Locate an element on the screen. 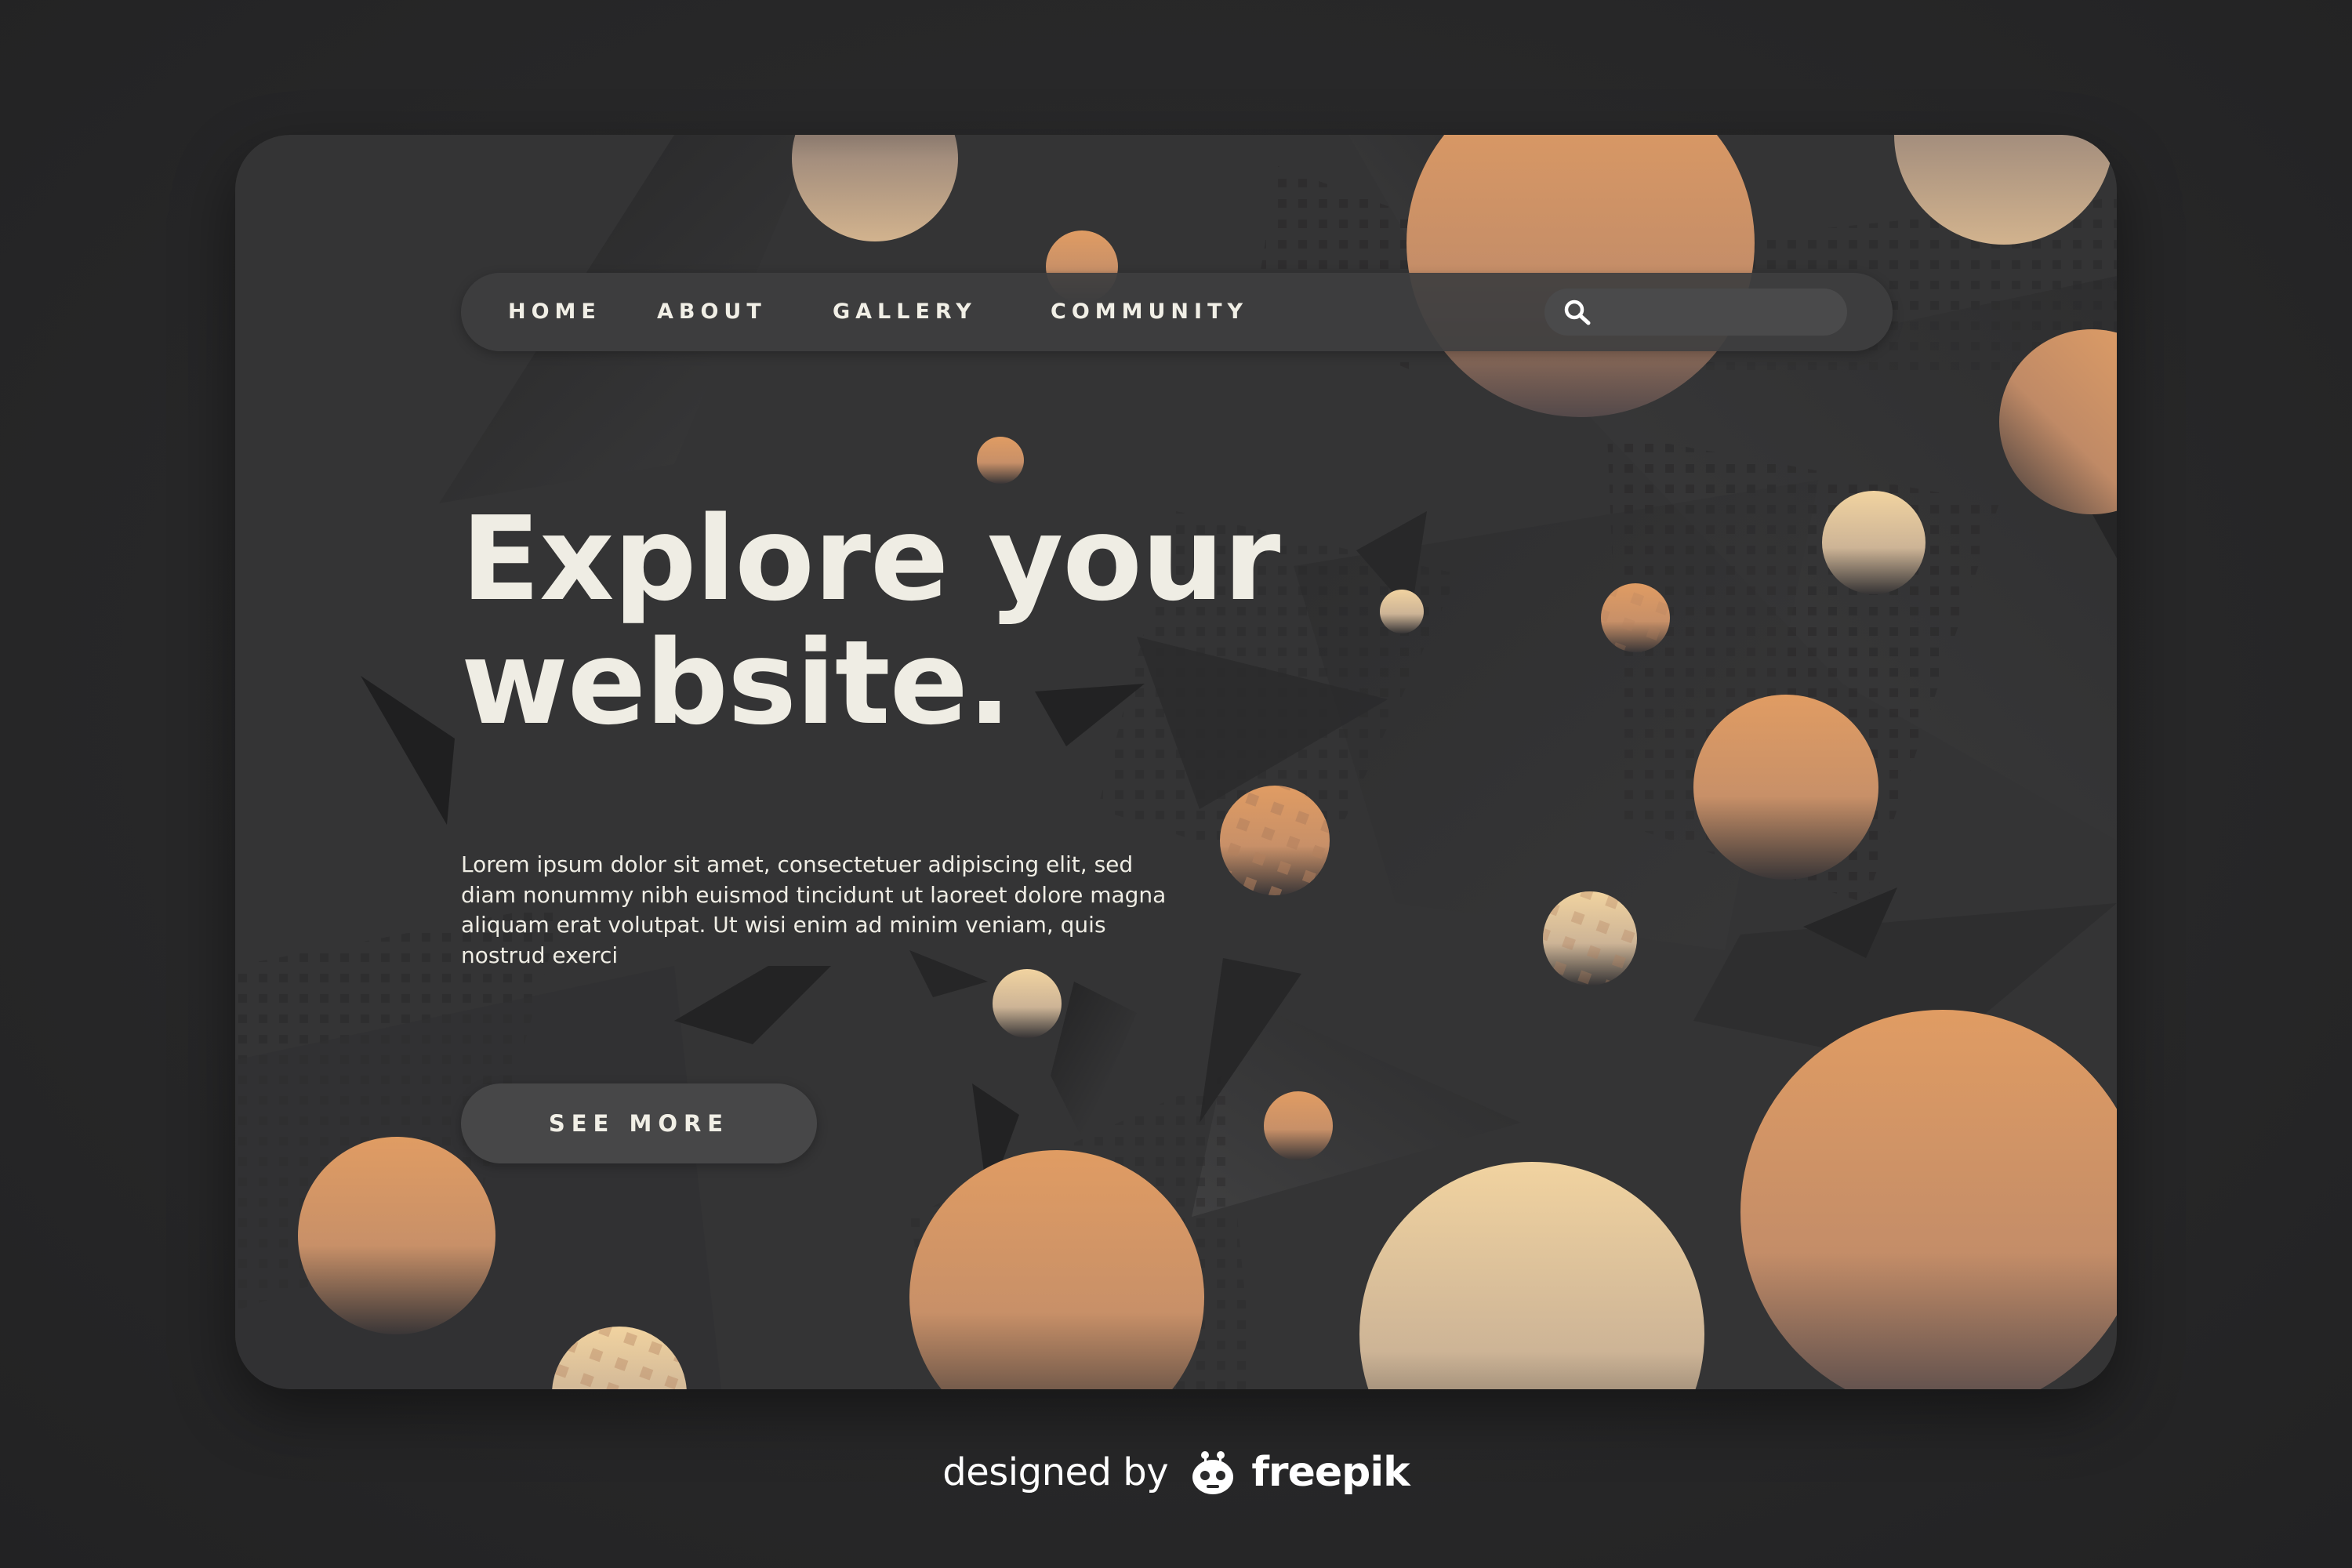  hero-title: Explore your website. is located at coordinates (971, 621).